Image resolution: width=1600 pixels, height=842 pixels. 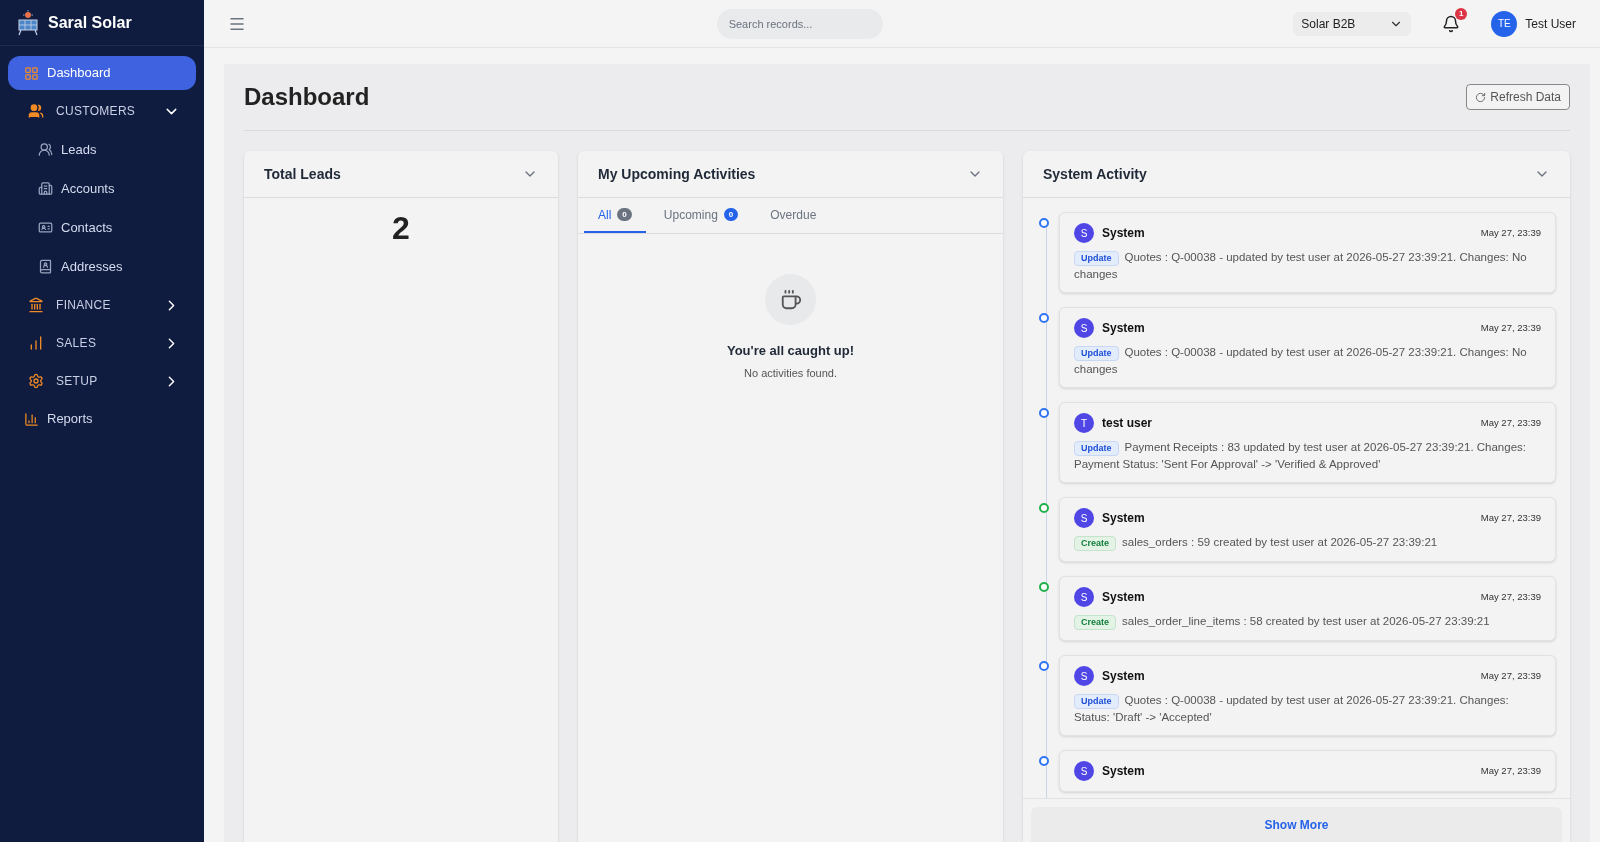 I want to click on refresh-icon, so click(x=1481, y=97).